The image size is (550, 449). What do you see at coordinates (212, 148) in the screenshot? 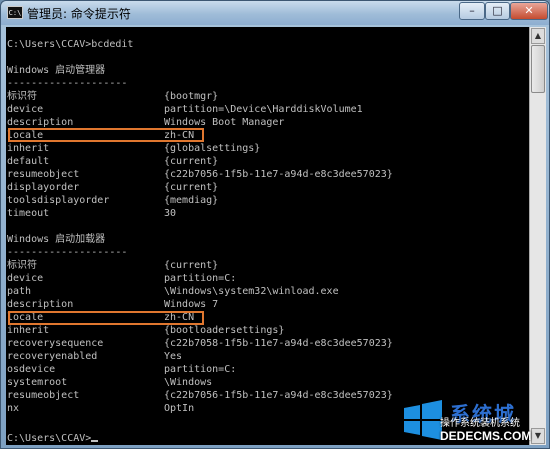
I see `bcd-entry-value: {globalsettings}` at bounding box center [212, 148].